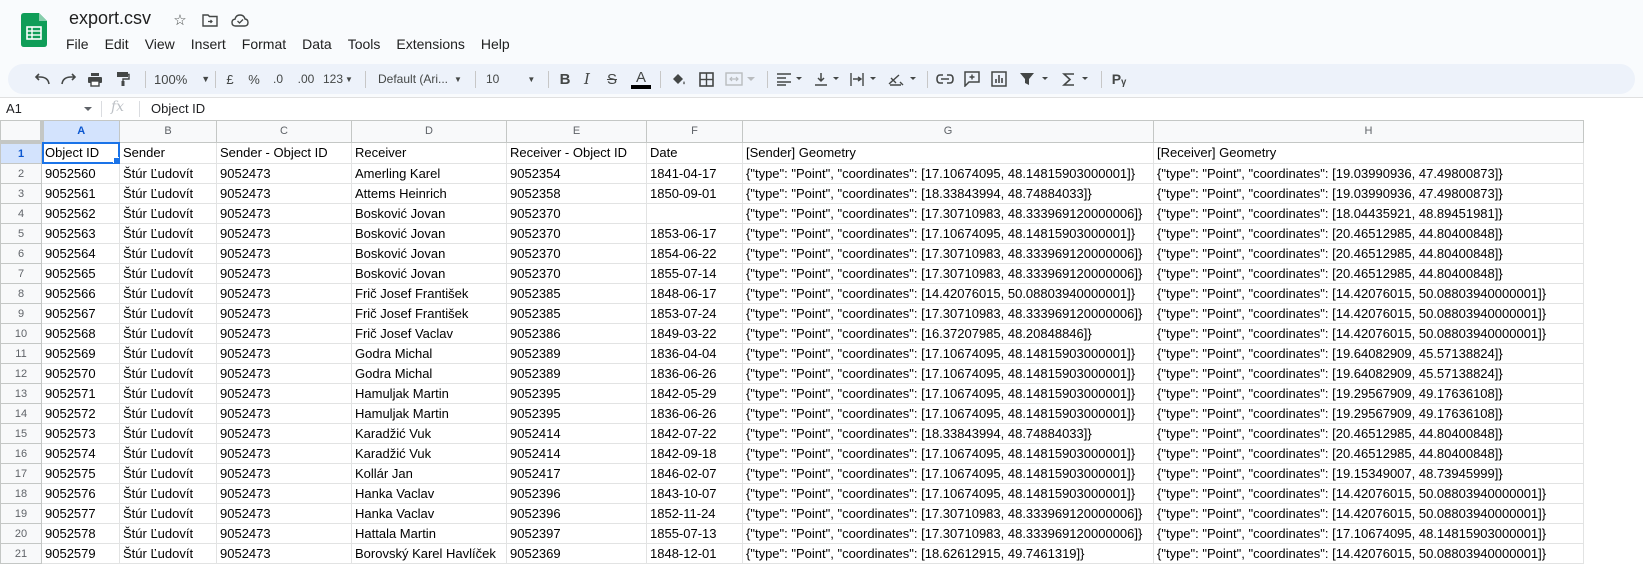  Describe the element at coordinates (77, 44) in the screenshot. I see `menu-file: File` at that location.